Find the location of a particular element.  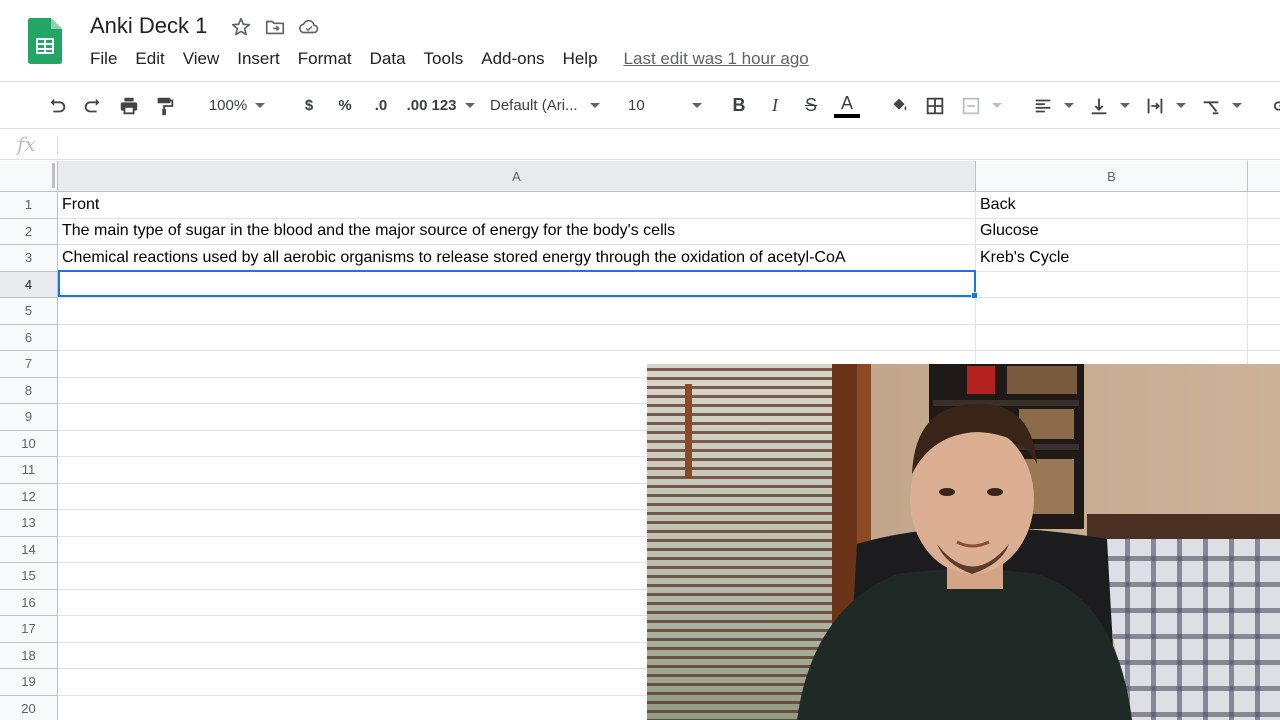

row-header: 14 is located at coordinates (29, 549).